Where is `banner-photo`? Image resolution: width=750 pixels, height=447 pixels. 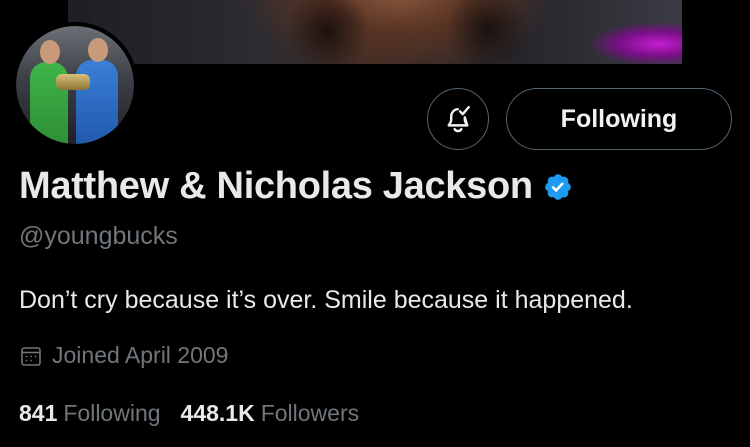 banner-photo is located at coordinates (408, 32).